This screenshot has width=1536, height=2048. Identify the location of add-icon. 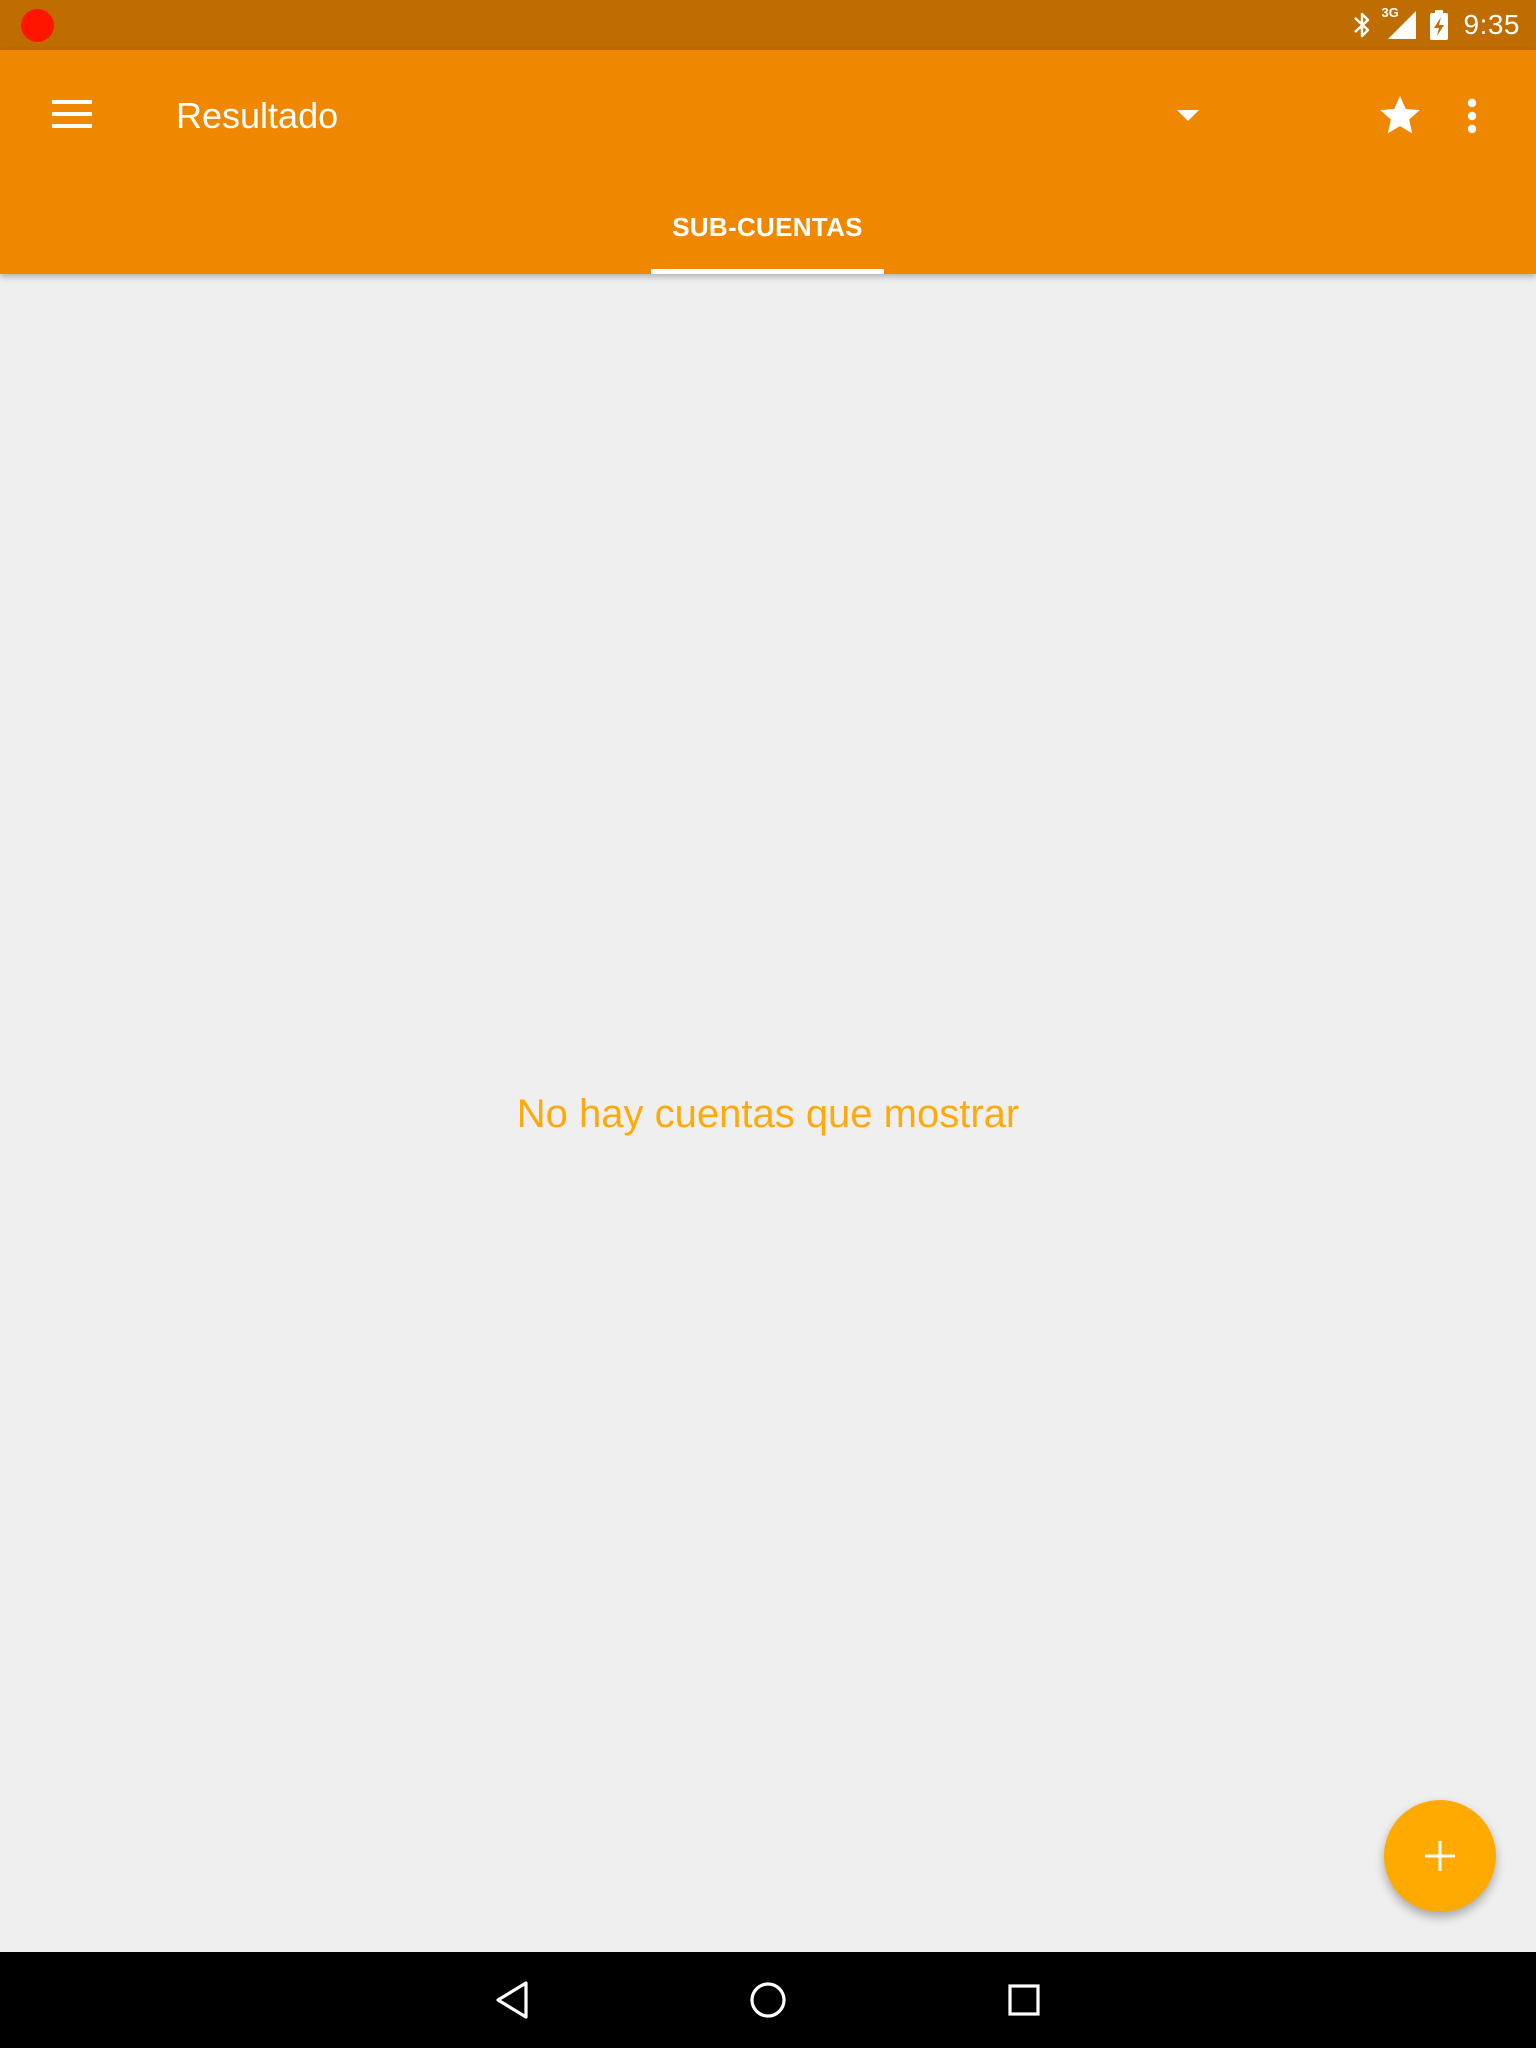
(1440, 1856).